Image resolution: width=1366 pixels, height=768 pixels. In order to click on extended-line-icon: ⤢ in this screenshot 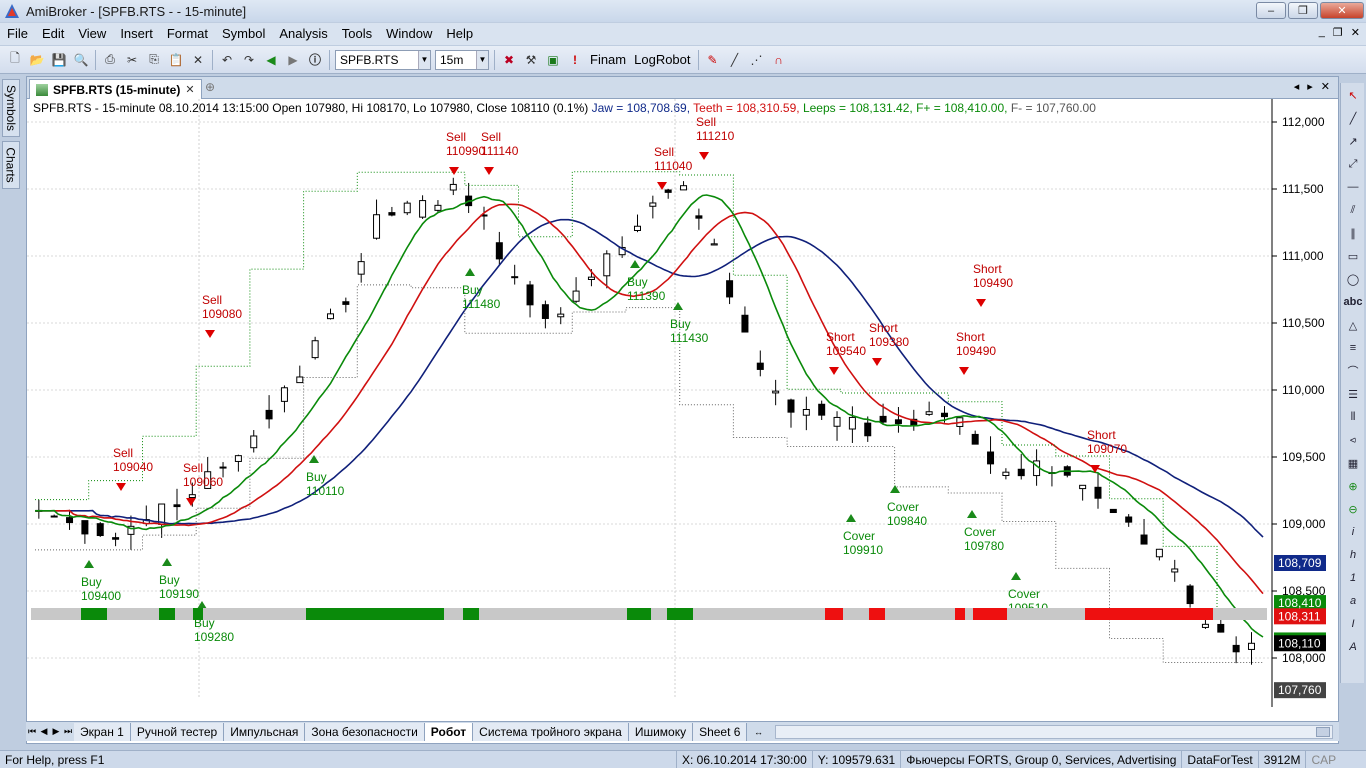, I will do `click(1353, 164)`.